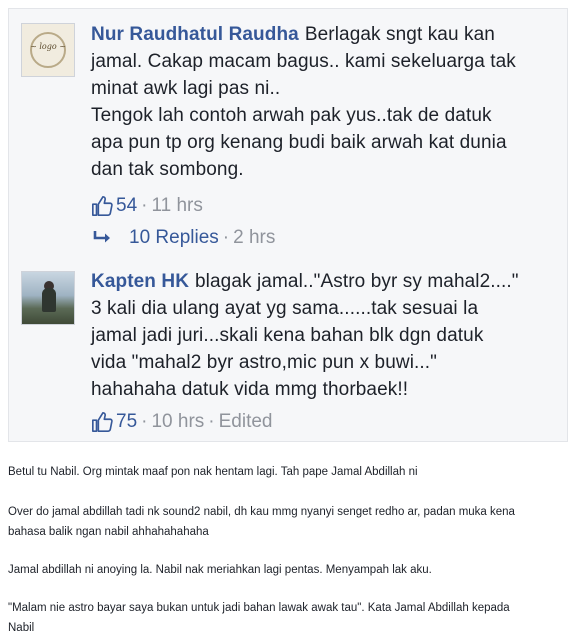  I want to click on reply-arrow-icon, so click(101, 237).